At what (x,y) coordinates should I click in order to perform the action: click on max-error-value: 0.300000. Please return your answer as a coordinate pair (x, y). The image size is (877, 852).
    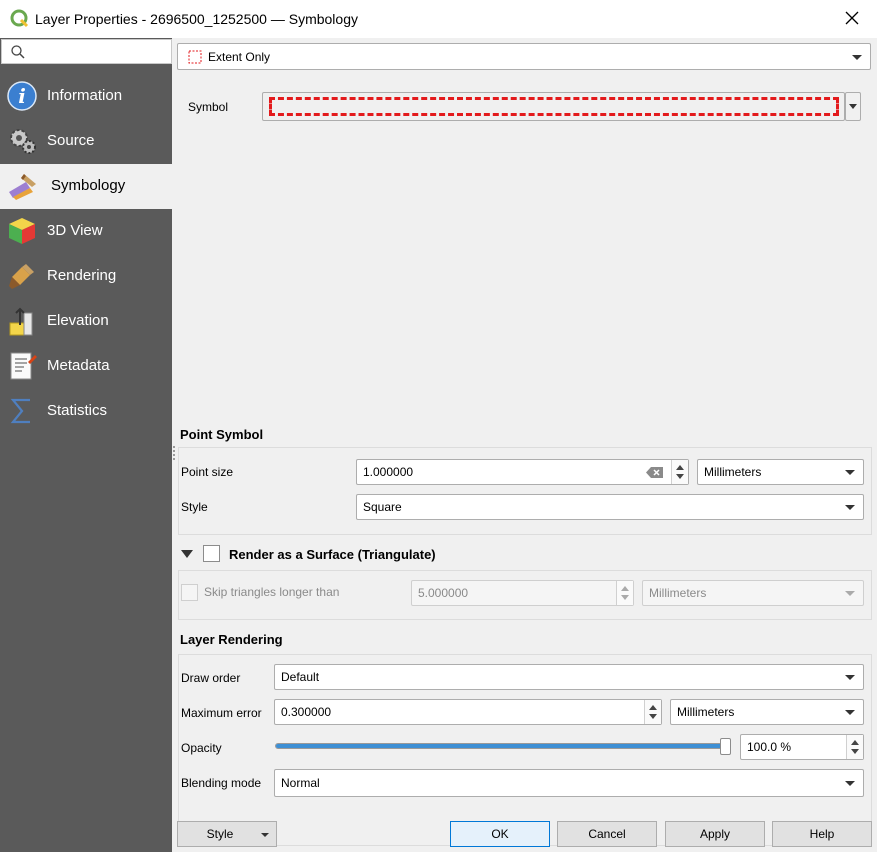
    Looking at the image, I should click on (306, 712).